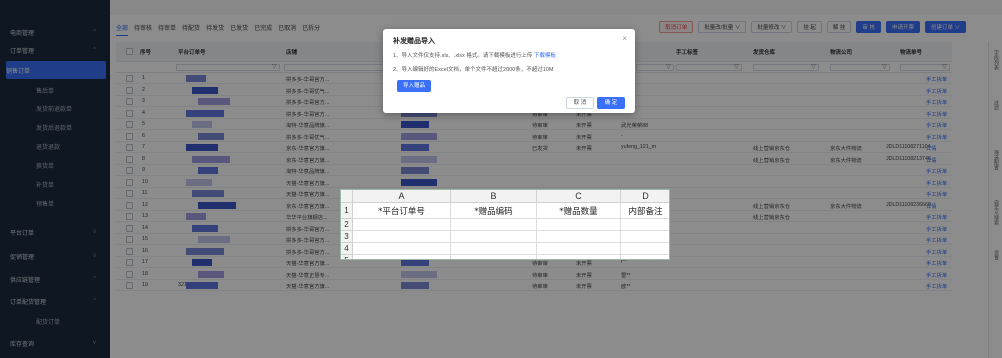 This screenshot has width=1002, height=358. I want to click on row-header: 3, so click(347, 237).